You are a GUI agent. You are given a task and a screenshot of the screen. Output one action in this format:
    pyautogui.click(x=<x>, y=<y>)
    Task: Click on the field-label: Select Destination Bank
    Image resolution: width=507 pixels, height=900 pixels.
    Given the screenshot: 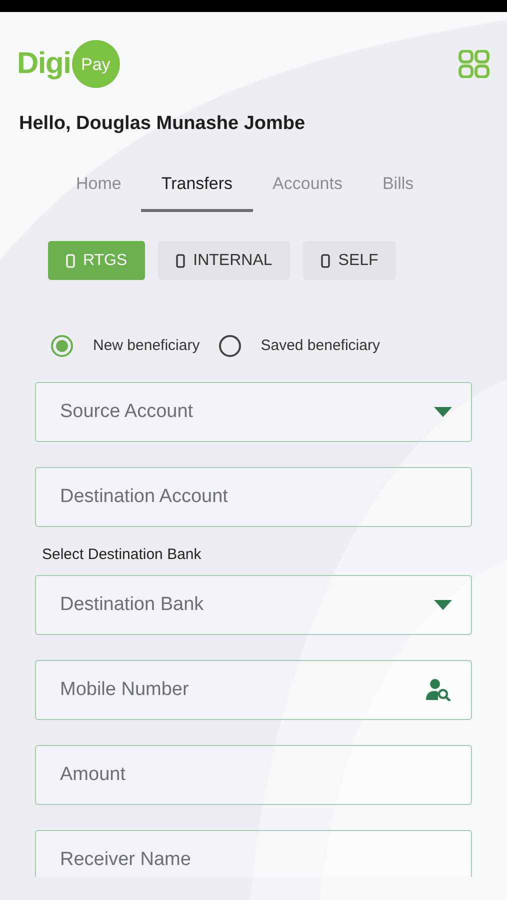 What is the action you would take?
    pyautogui.click(x=121, y=555)
    